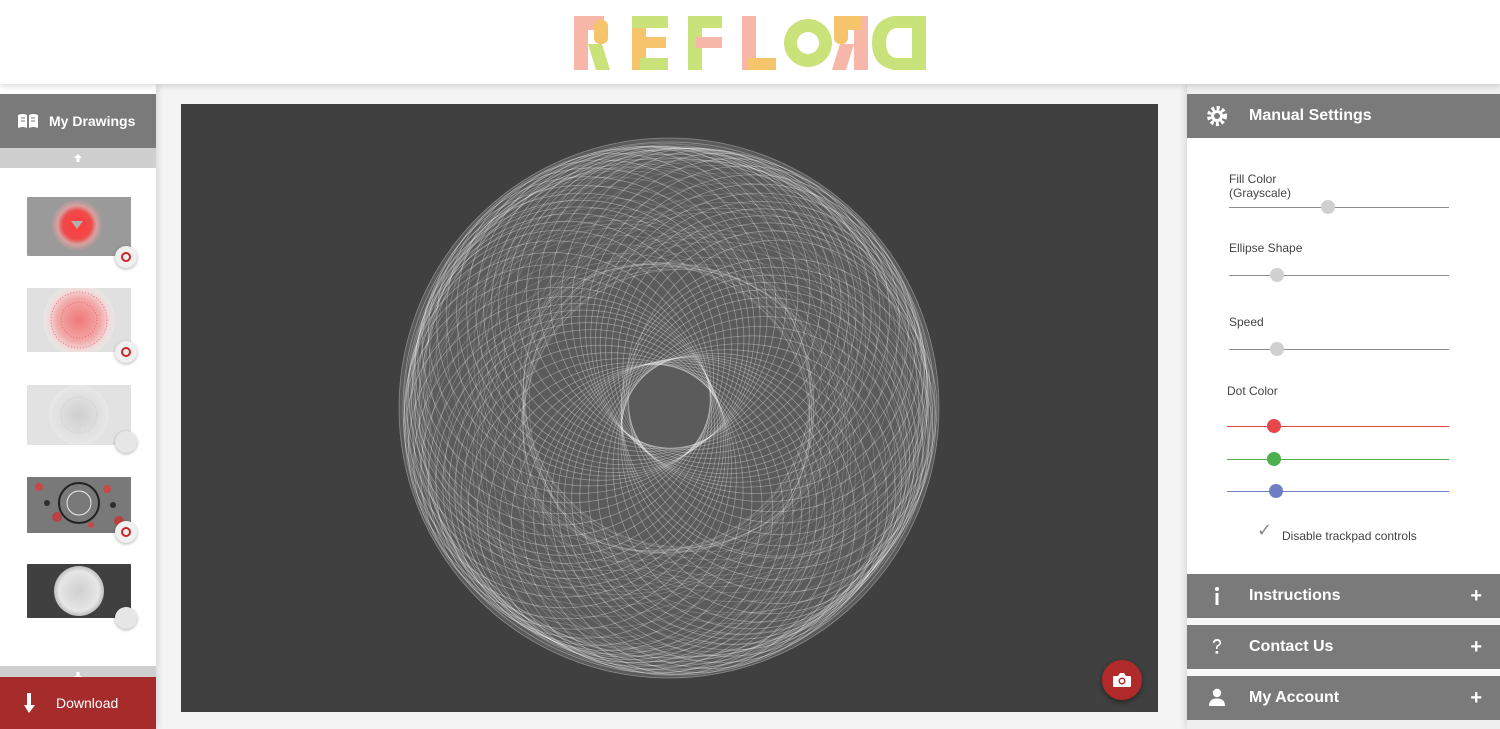 This screenshot has height=729, width=1500. I want to click on arrow-up-icon, so click(78, 158).